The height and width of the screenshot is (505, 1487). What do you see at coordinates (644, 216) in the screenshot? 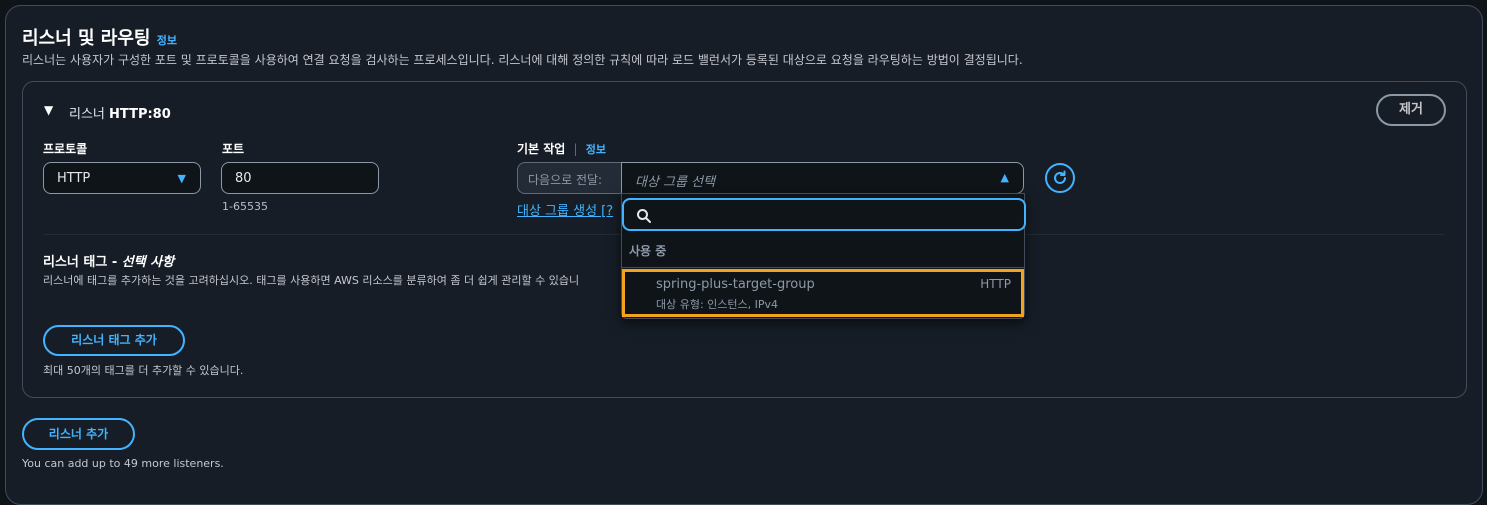
I see `search-icon` at bounding box center [644, 216].